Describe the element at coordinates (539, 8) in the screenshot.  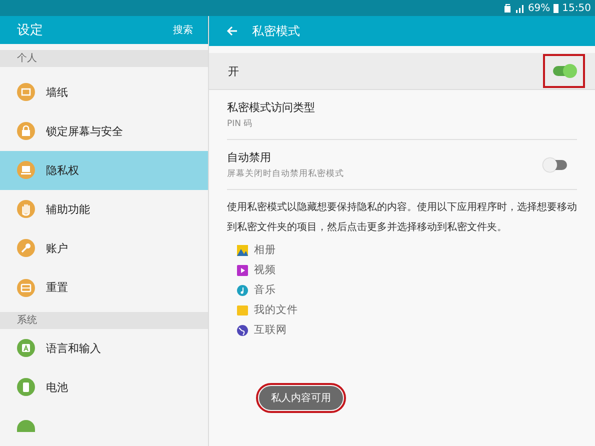
I see `battery-percent: 69%` at that location.